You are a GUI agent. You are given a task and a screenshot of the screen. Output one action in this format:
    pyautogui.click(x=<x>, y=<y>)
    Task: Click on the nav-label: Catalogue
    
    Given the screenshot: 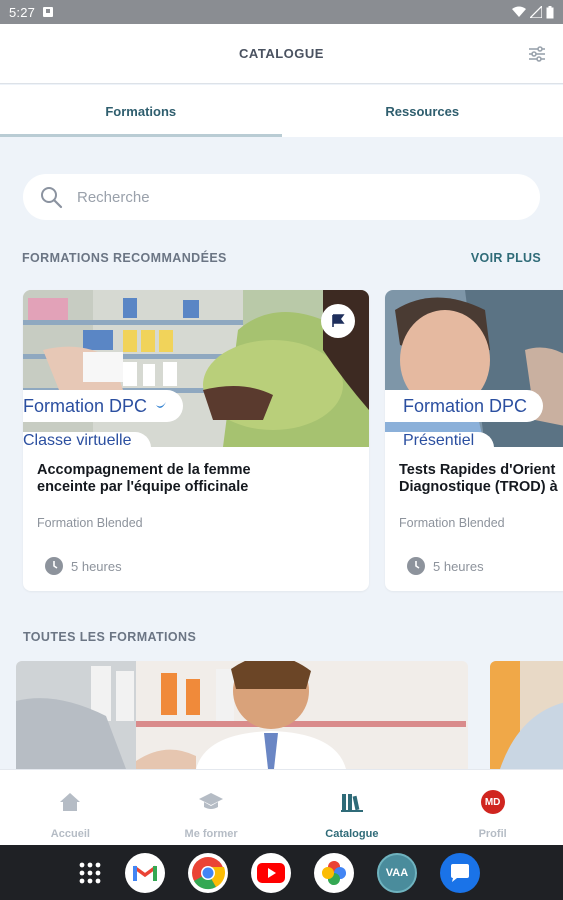 What is the action you would take?
    pyautogui.click(x=352, y=834)
    